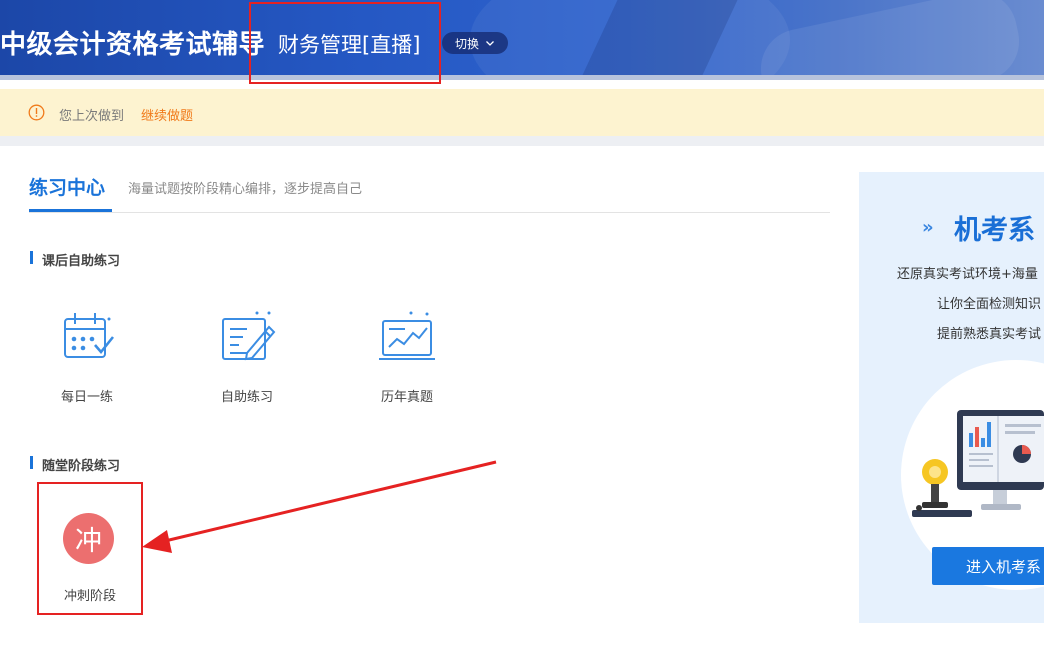 The width and height of the screenshot is (1044, 648). I want to click on calendar-check-icon, so click(89, 335).